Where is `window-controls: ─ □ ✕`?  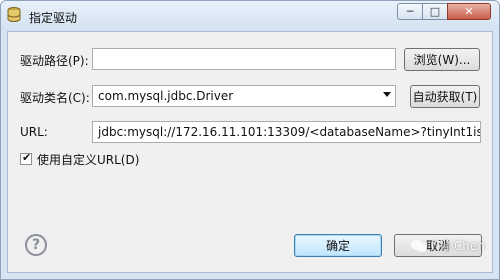
window-controls: ─ □ ✕ is located at coordinates (444, 12).